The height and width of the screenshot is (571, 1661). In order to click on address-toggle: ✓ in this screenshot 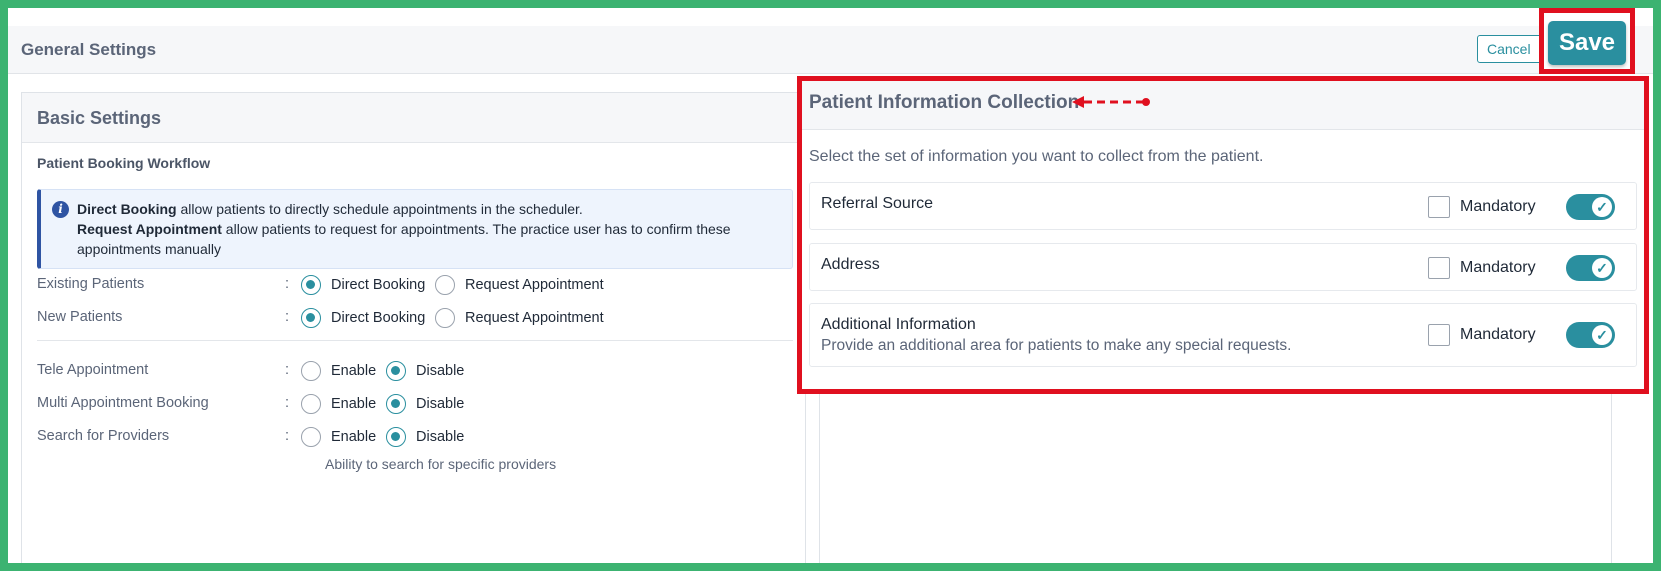, I will do `click(1590, 268)`.